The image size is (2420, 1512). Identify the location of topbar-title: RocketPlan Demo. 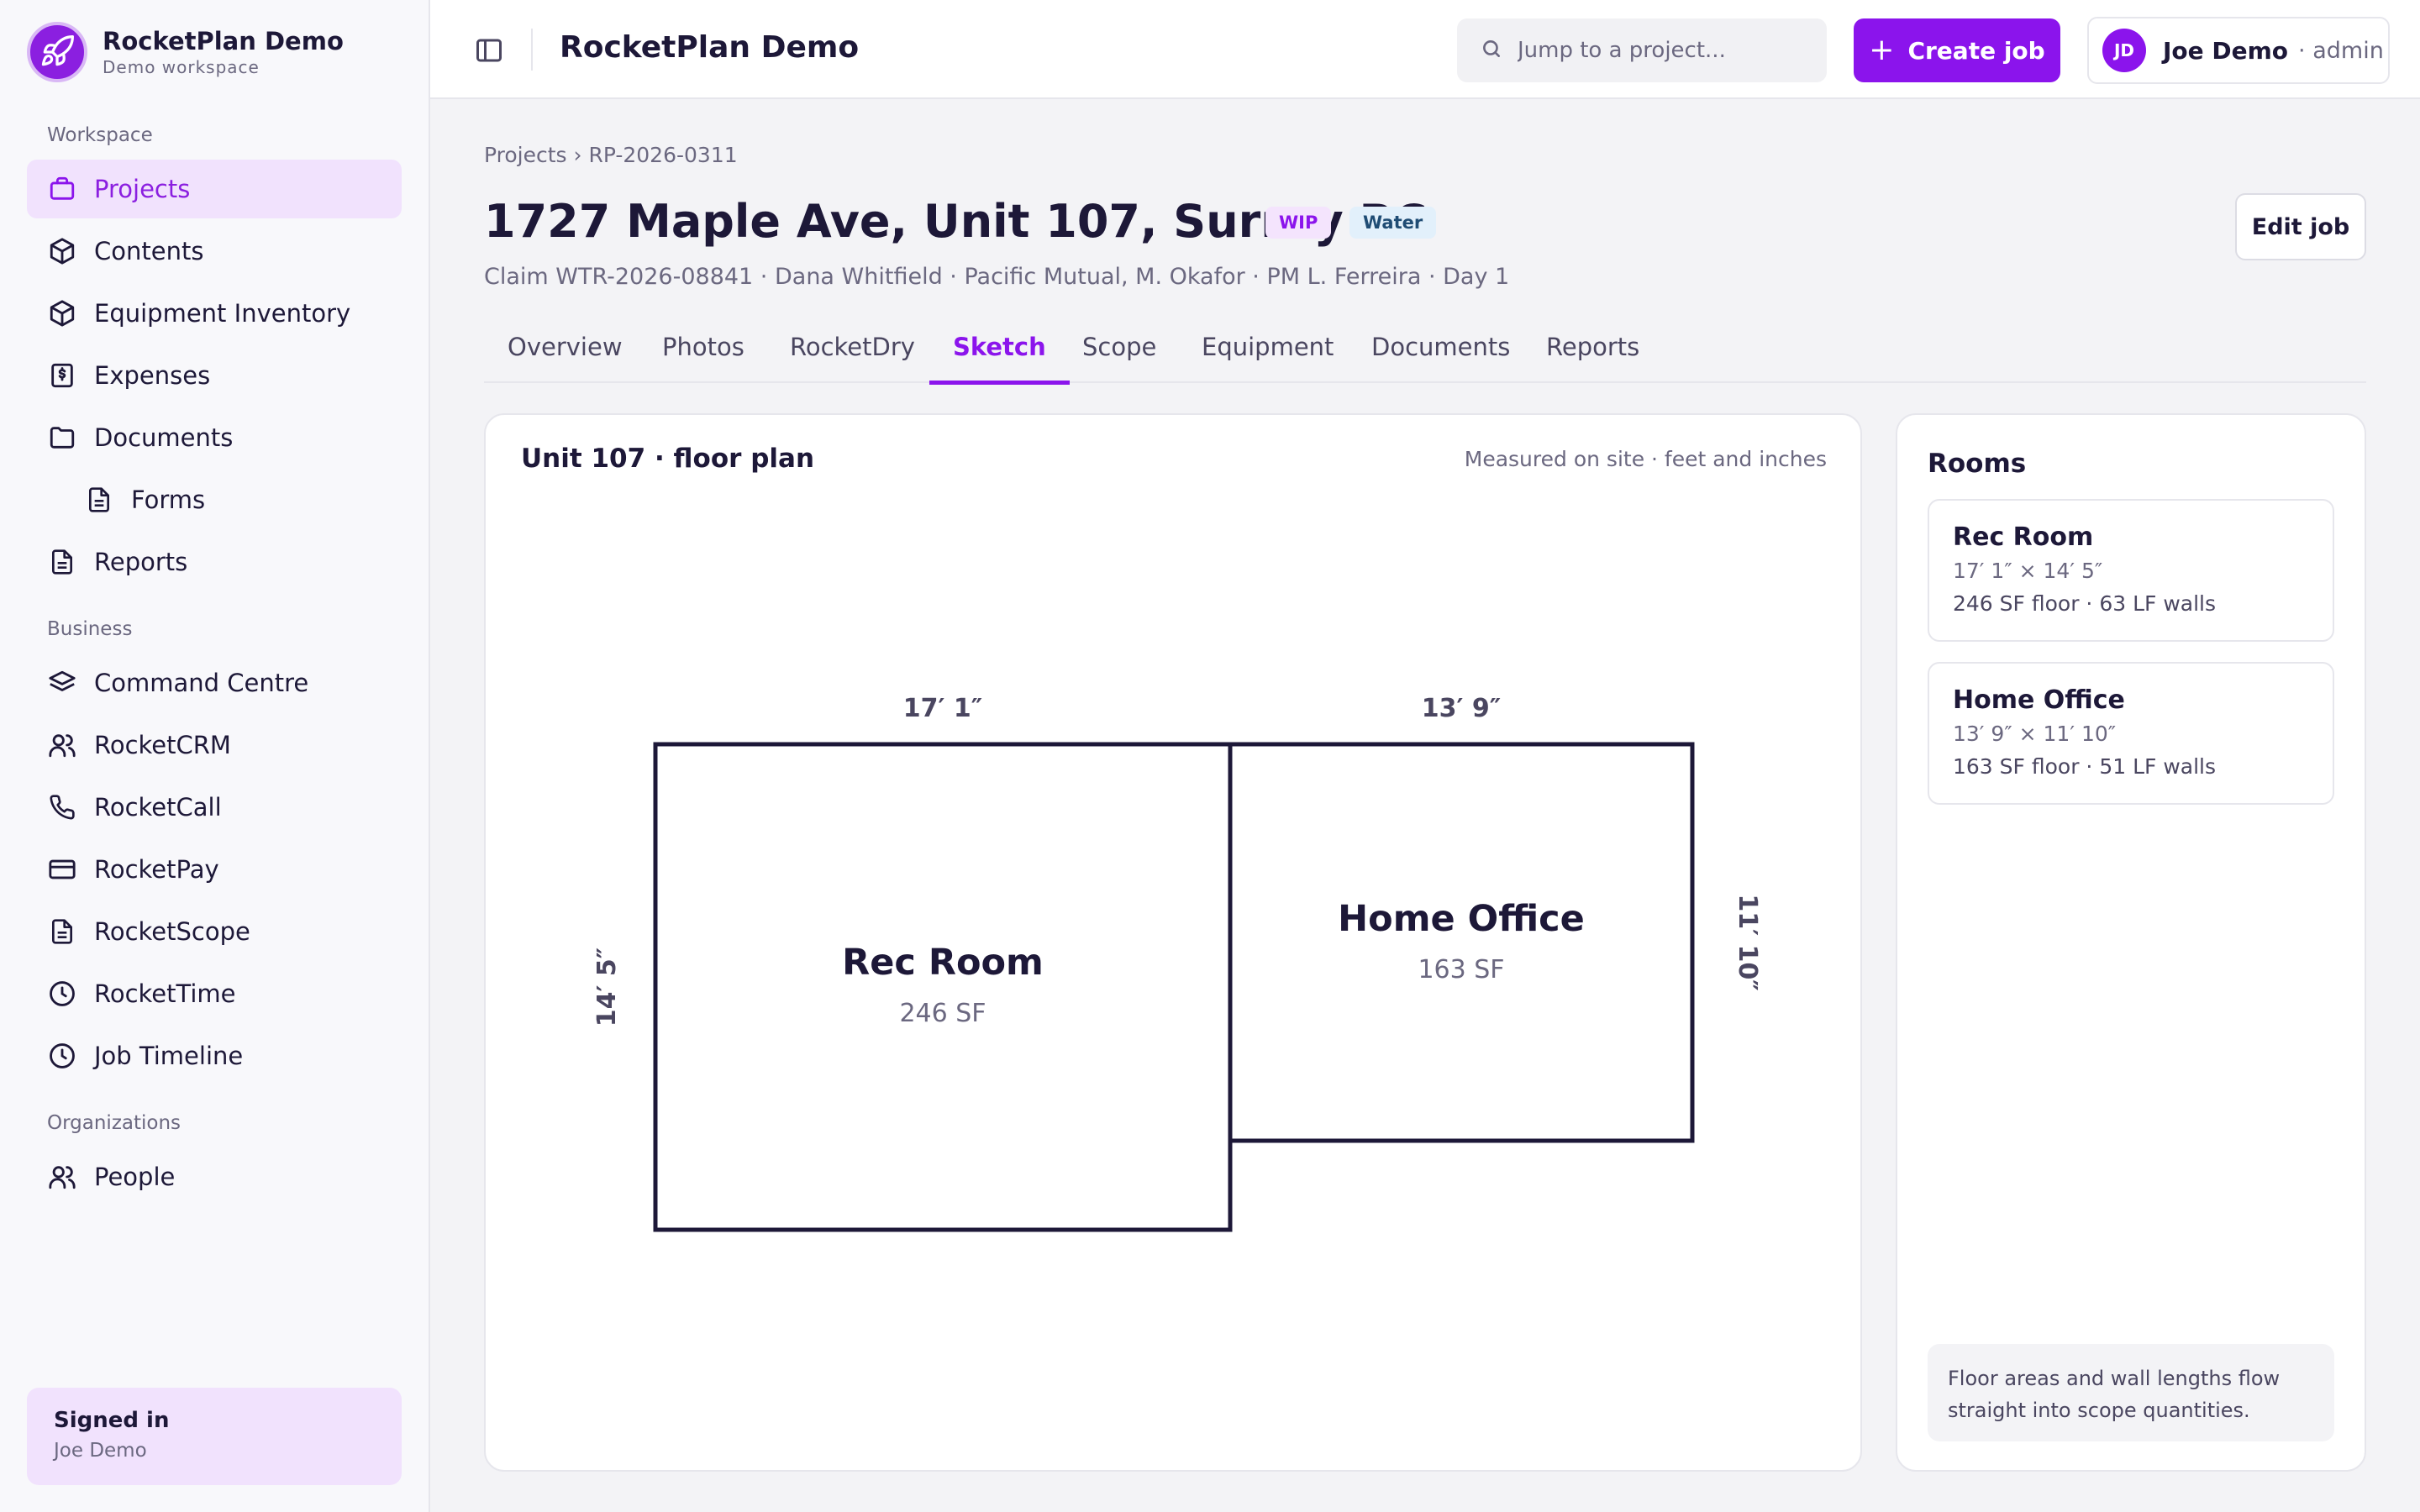
(710, 47).